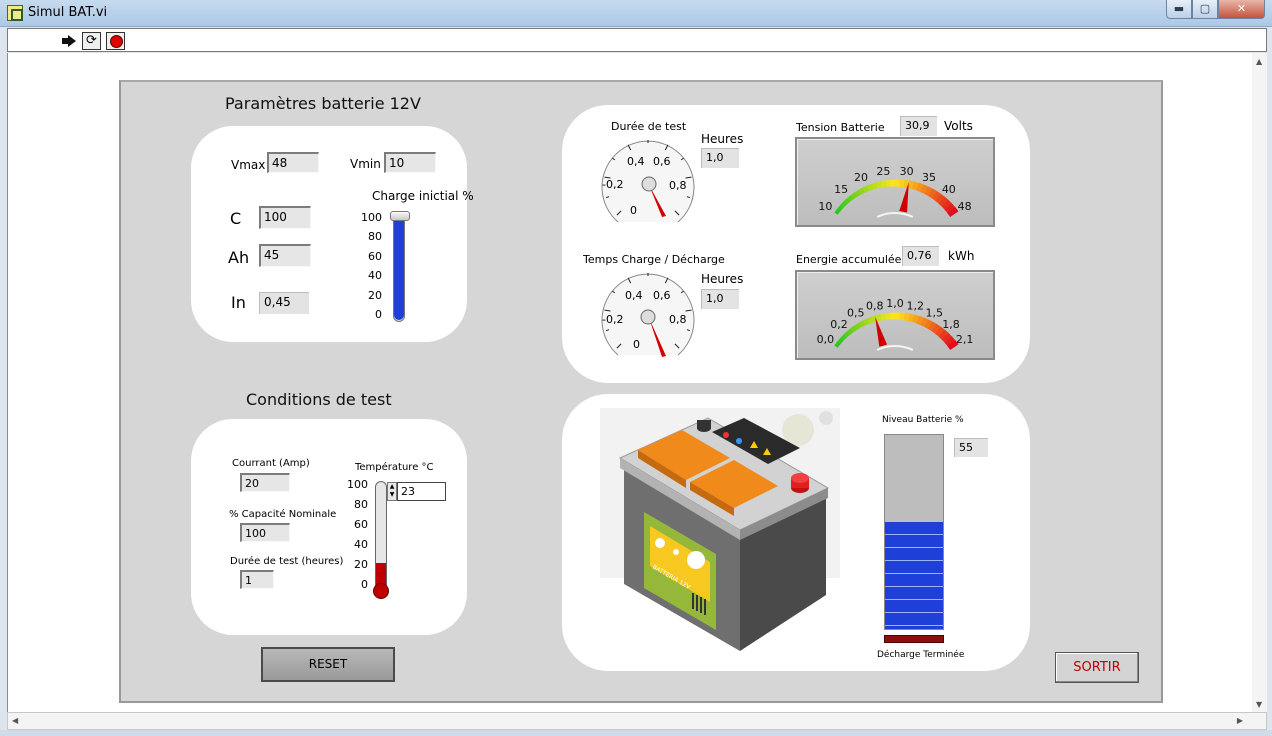 This screenshot has height=736, width=1272. What do you see at coordinates (323, 103) in the screenshot?
I see `params-title: Paramètres batterie 12V` at bounding box center [323, 103].